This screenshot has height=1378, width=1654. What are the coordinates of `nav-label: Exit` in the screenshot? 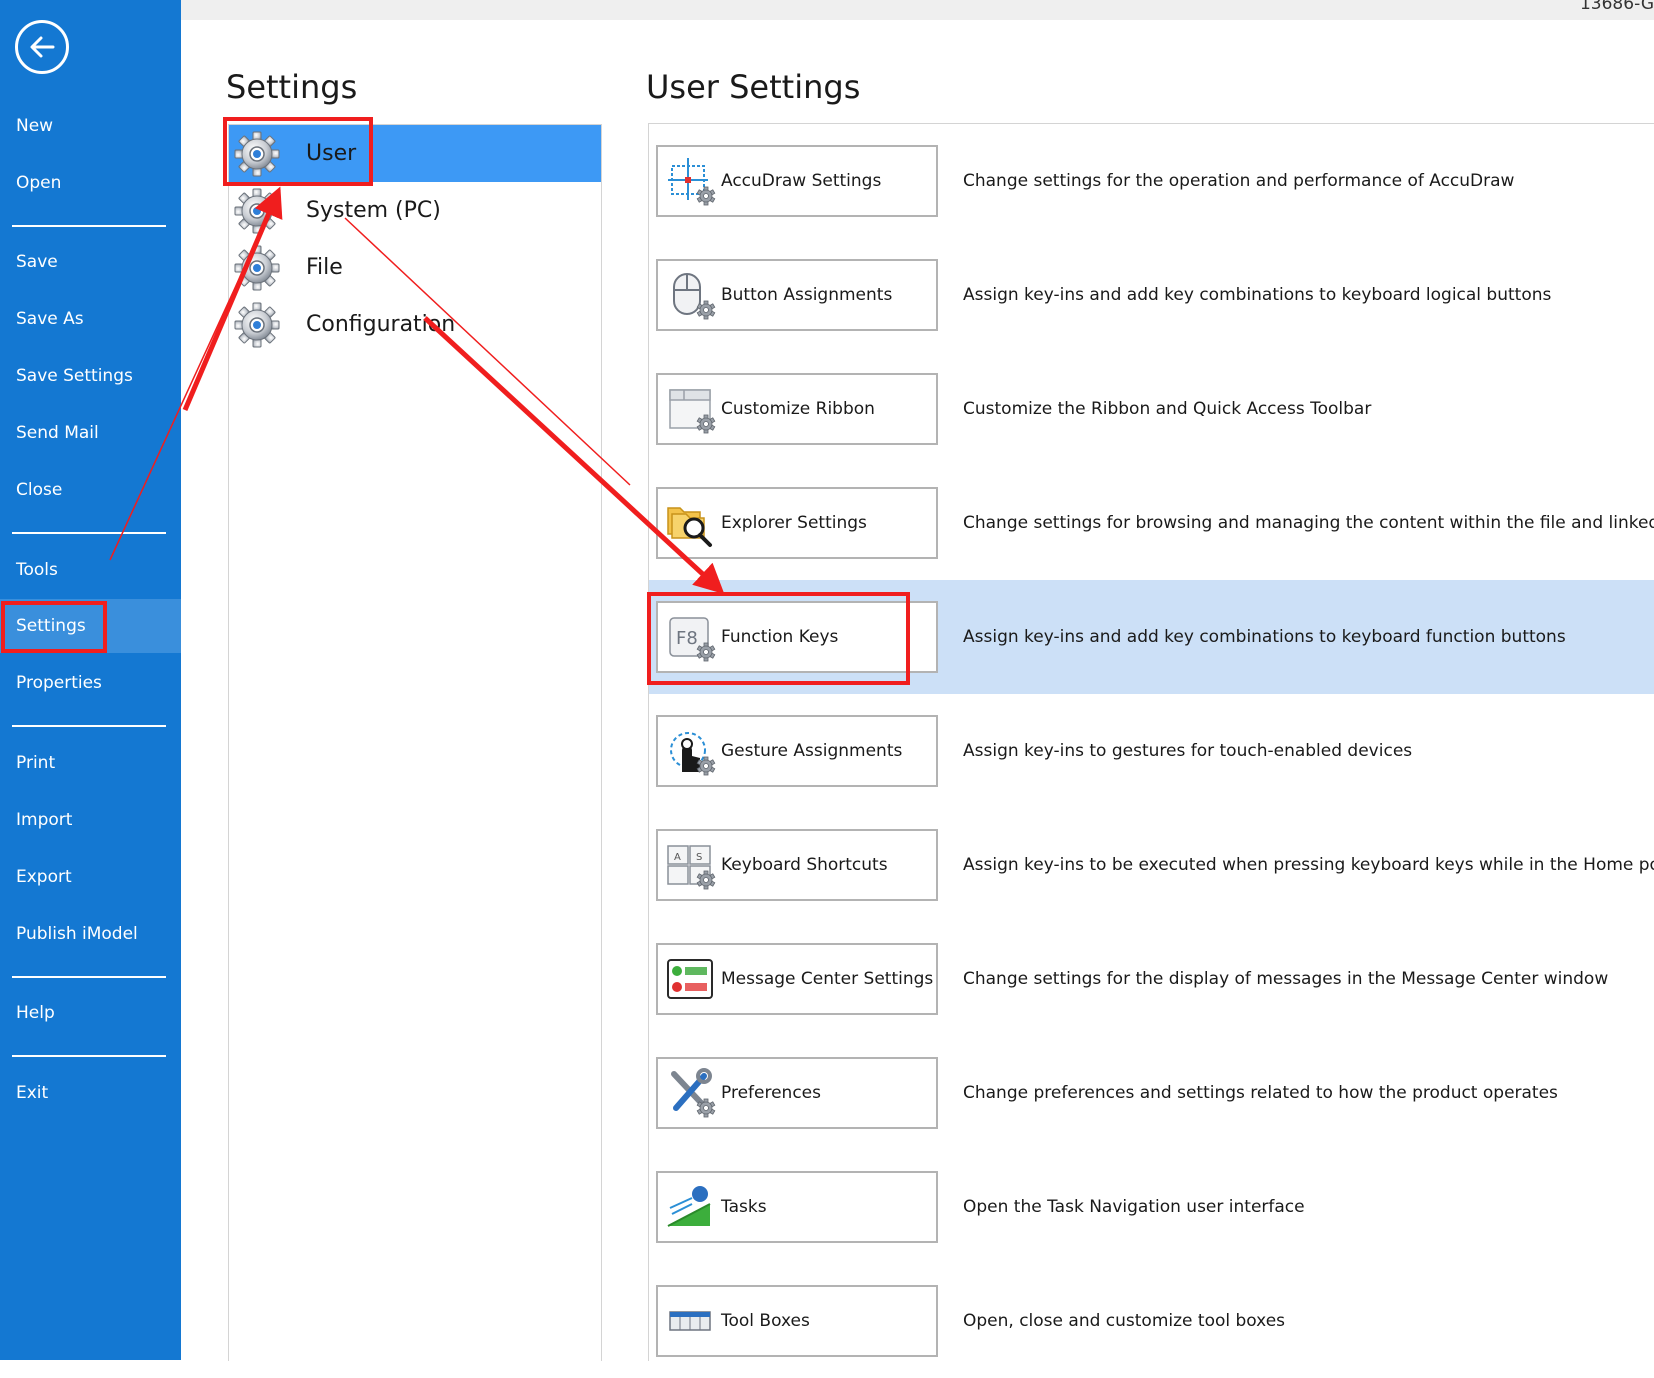 It's located at (32, 1093).